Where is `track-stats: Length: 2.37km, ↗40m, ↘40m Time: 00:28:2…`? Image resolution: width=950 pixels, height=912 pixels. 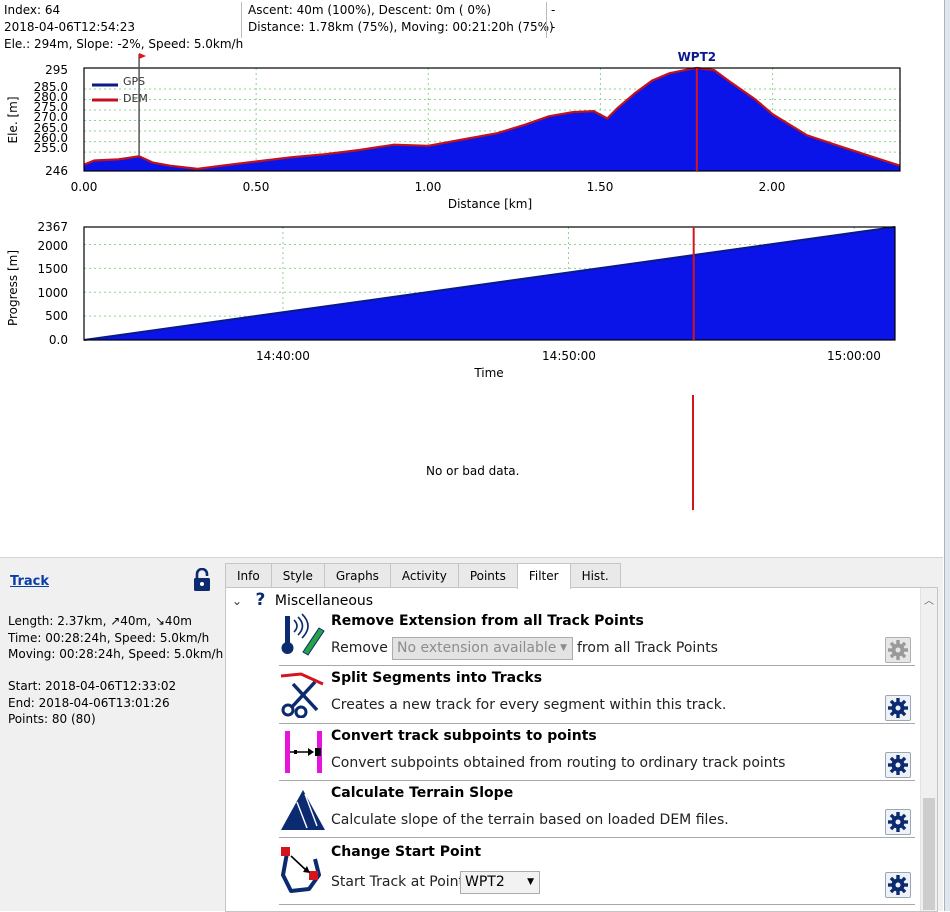 track-stats: Length: 2.37km, ↗40m, ↘40m Time: 00:28:2… is located at coordinates (115, 638).